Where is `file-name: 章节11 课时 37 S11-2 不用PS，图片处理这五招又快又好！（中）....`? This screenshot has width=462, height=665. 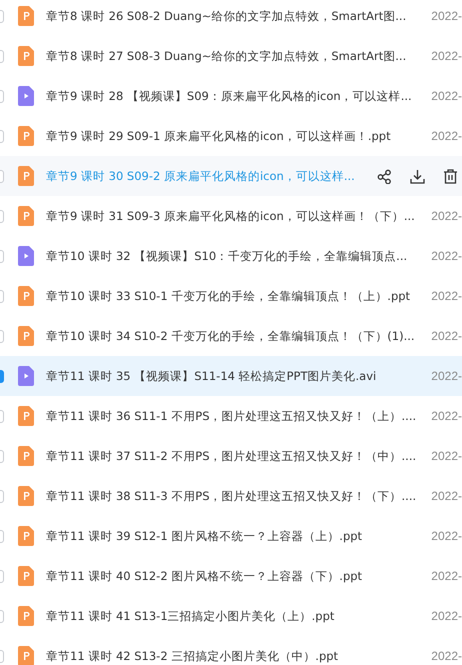
file-name: 章节11 课时 37 S11-2 不用PS，图片处理这五招又快又好！（中）.... is located at coordinates (235, 456).